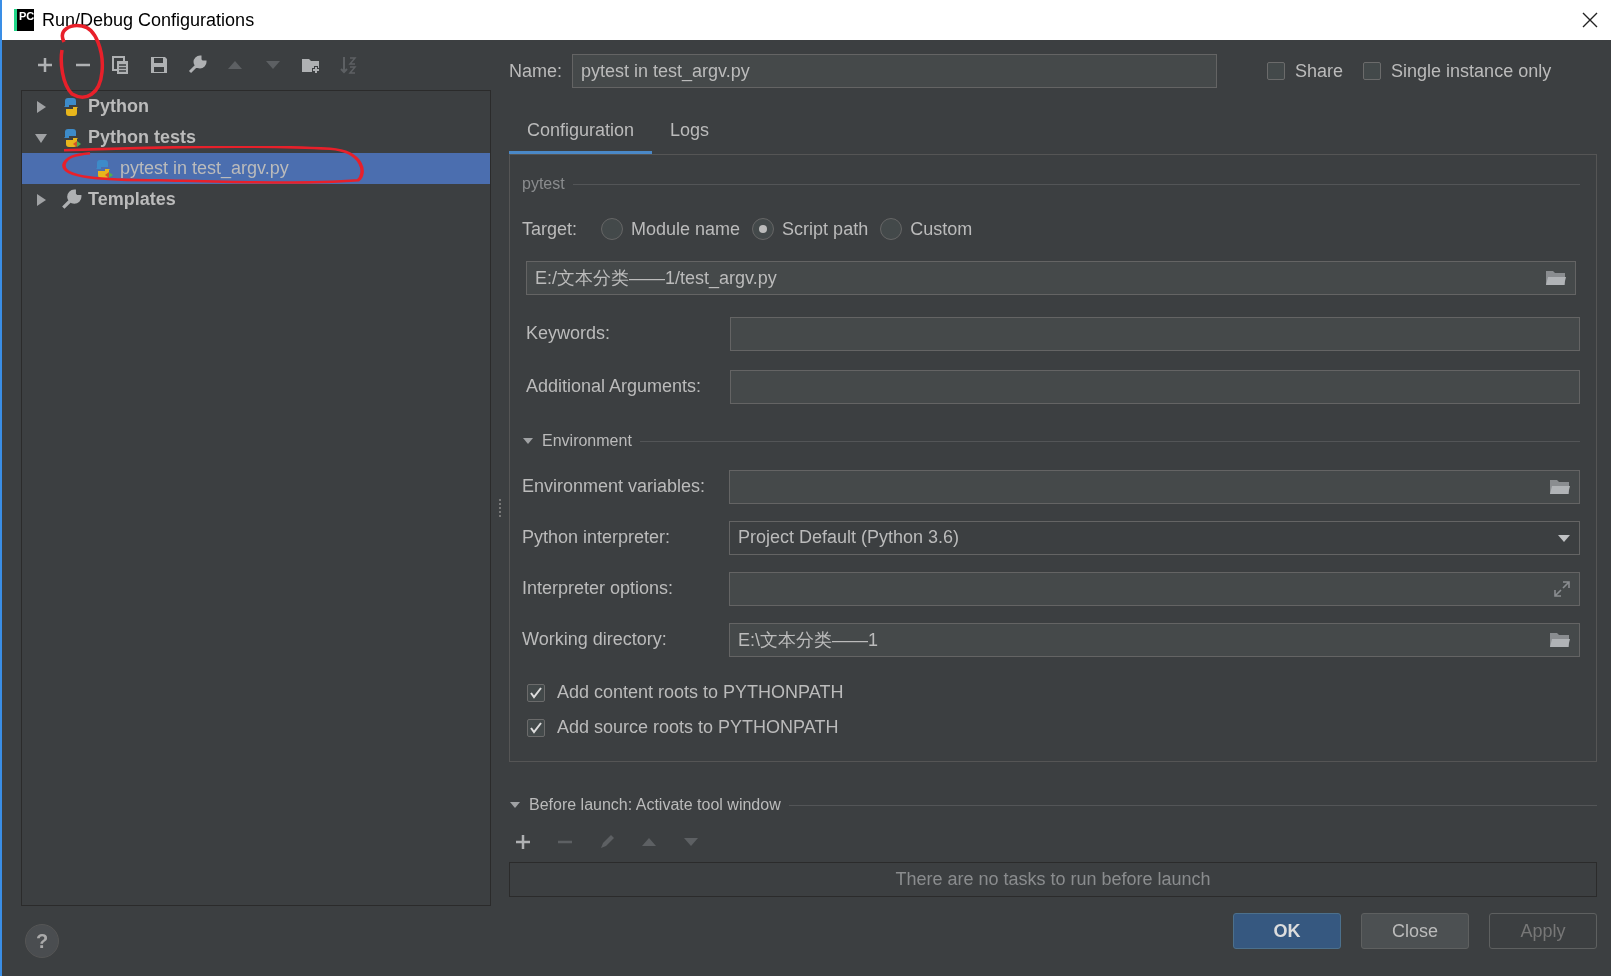 This screenshot has height=976, width=1611. What do you see at coordinates (825, 229) in the screenshot?
I see `radio-label: Script path` at bounding box center [825, 229].